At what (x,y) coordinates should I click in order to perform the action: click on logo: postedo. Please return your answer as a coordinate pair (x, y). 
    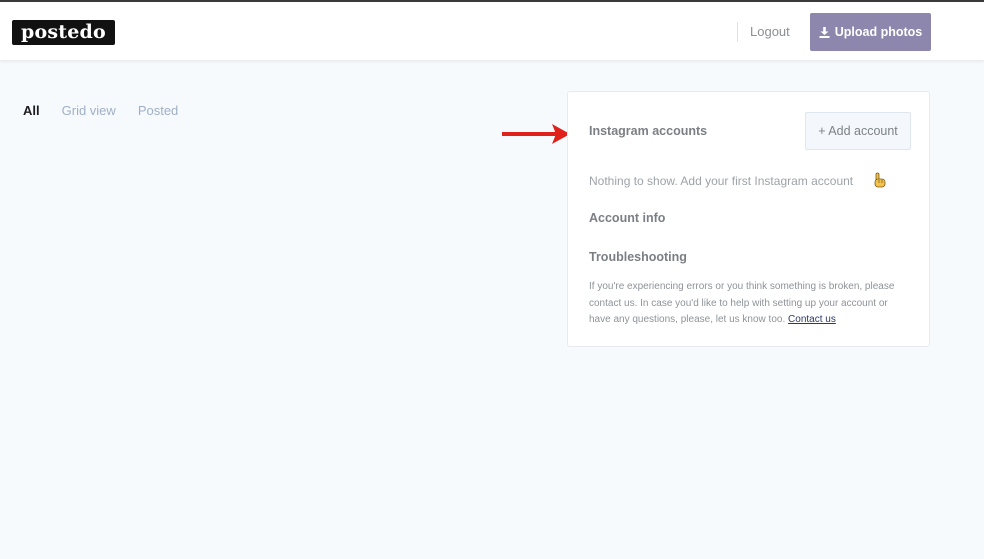
    Looking at the image, I should click on (63, 32).